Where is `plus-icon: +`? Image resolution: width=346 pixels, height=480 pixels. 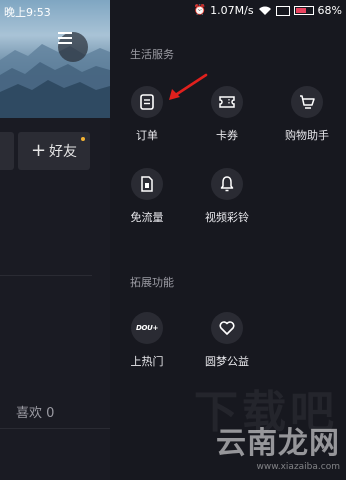 plus-icon: + is located at coordinates (38, 150).